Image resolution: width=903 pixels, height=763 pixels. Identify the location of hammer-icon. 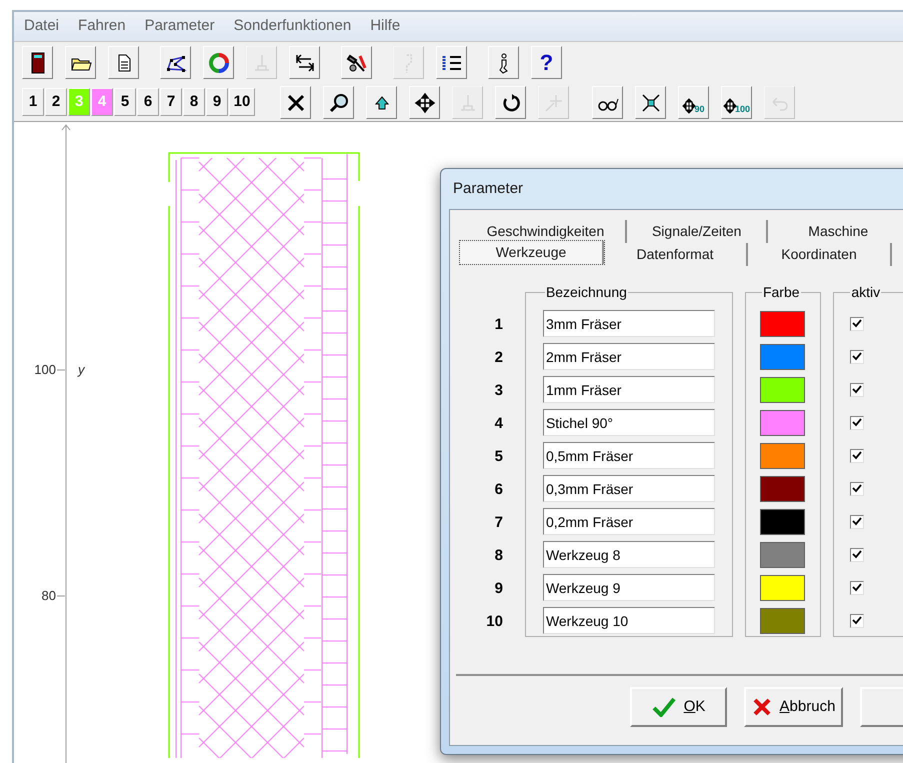
(357, 63).